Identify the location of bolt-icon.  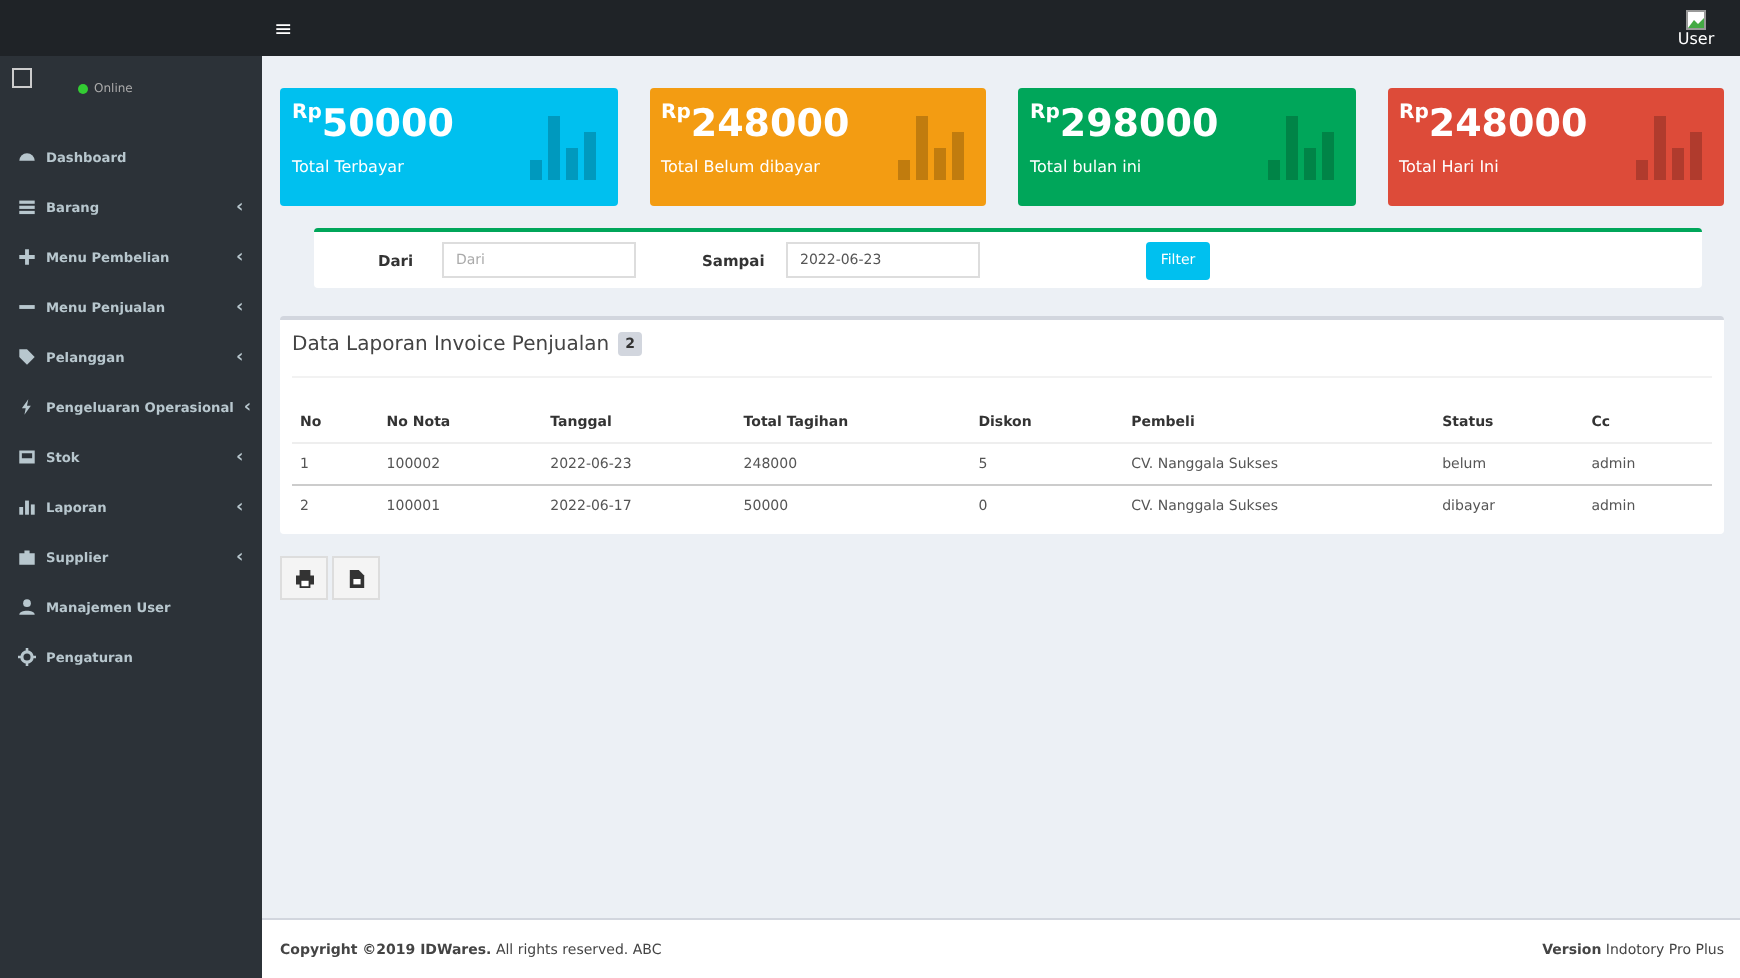
(27, 407).